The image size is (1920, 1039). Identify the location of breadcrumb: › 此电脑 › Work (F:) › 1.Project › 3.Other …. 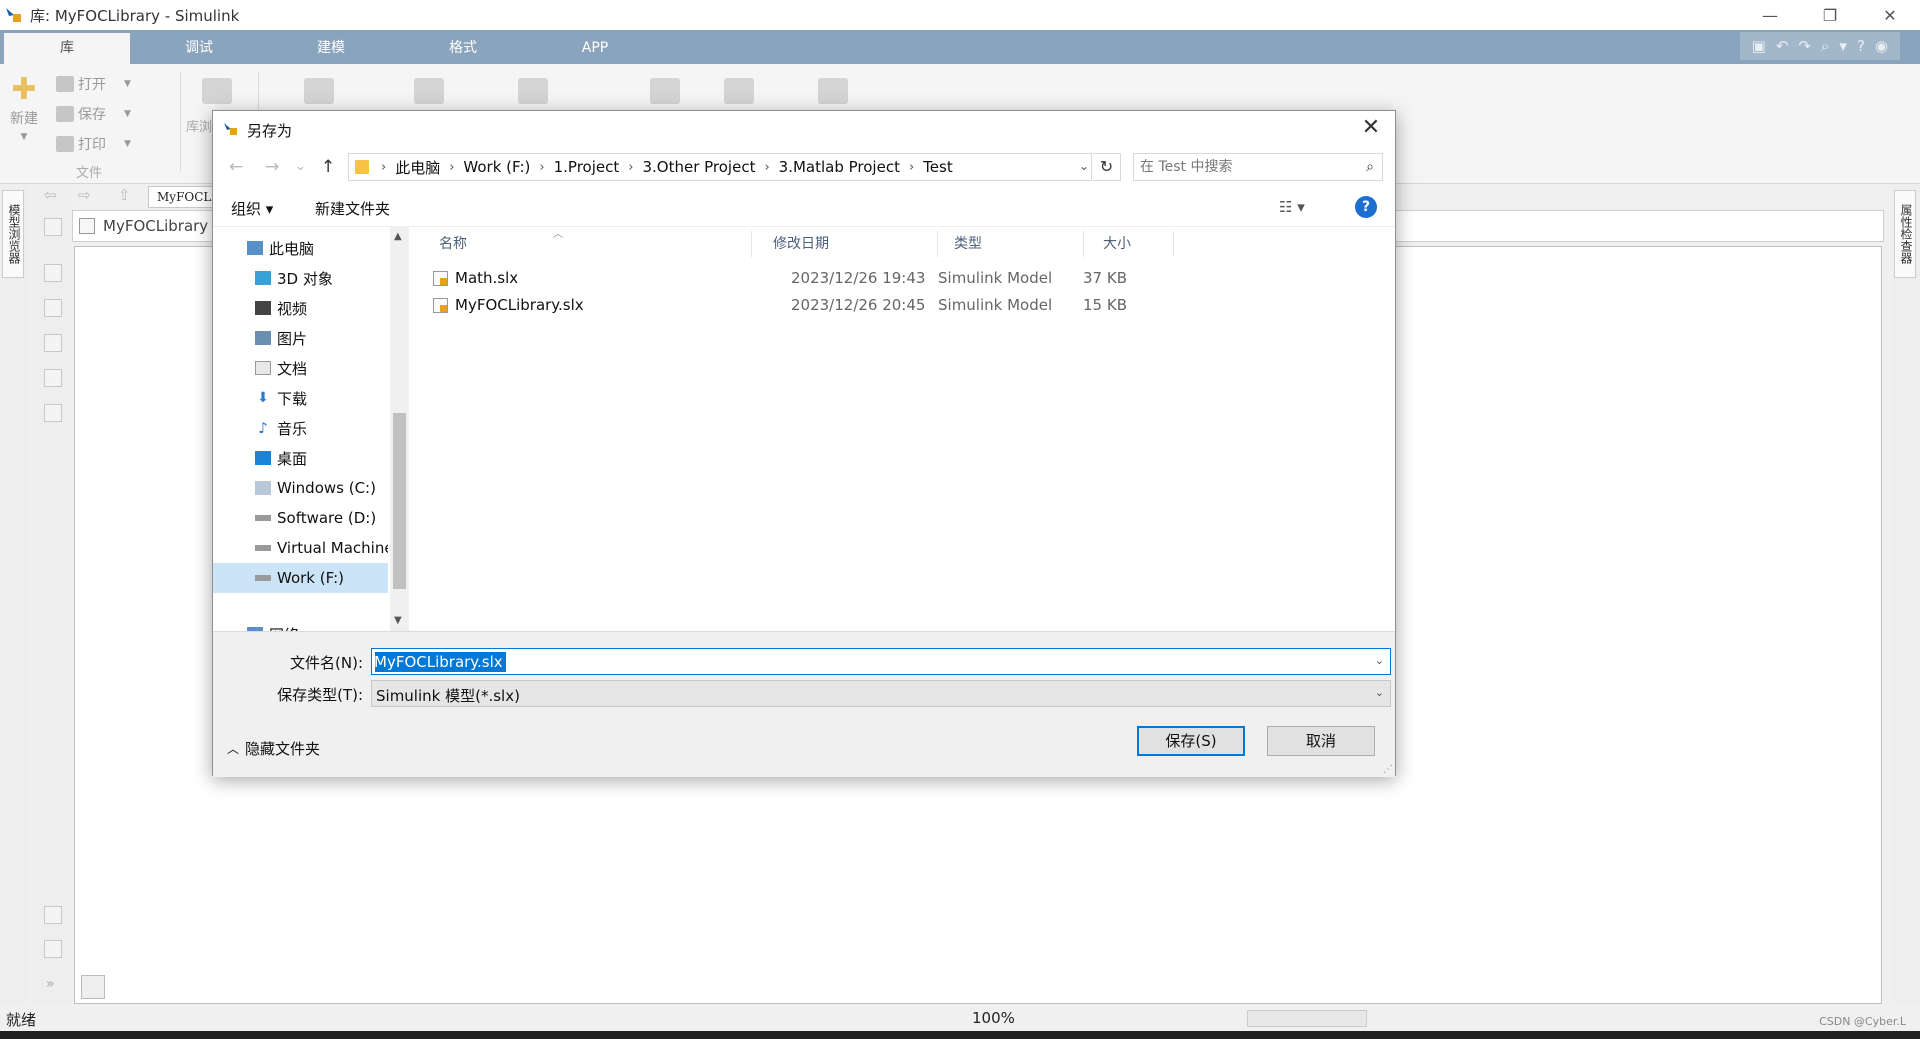
(720, 167).